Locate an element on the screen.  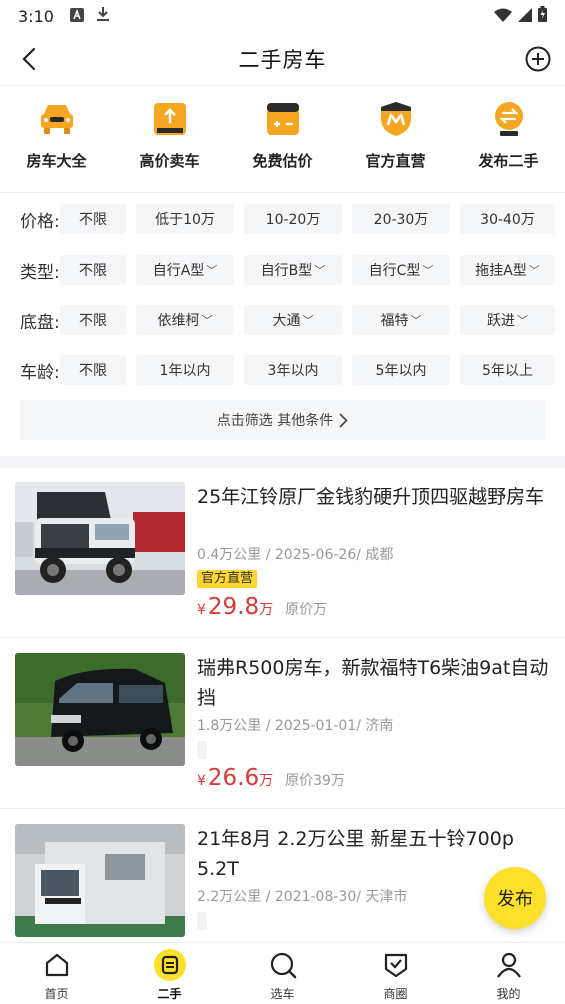
original-price: 原价万 is located at coordinates (306, 610).